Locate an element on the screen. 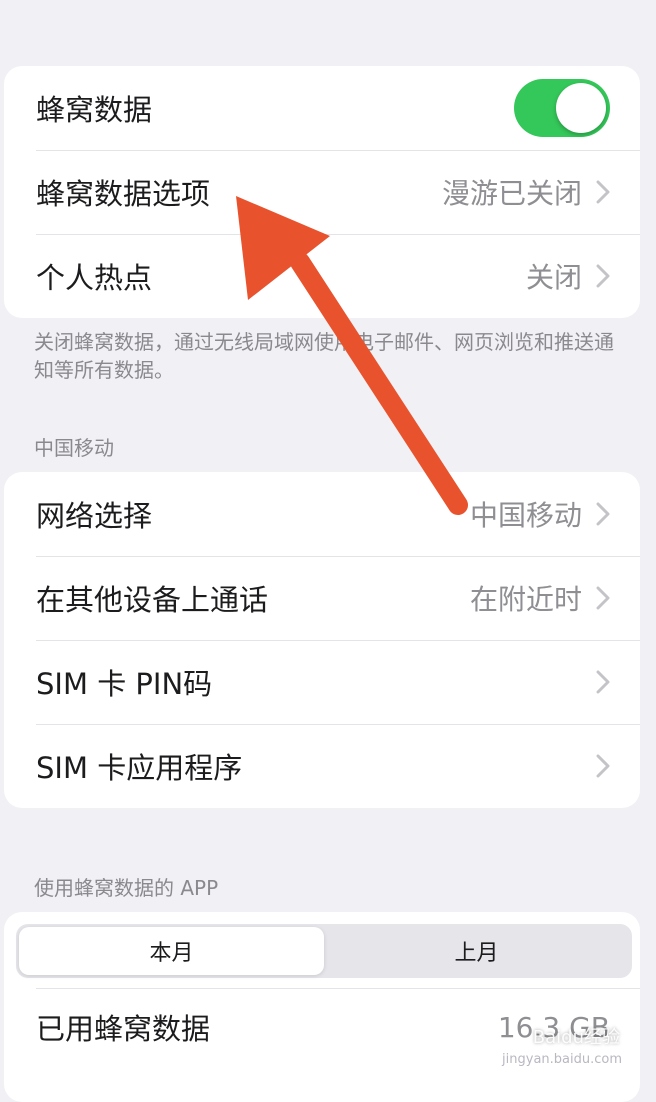 The width and height of the screenshot is (656, 1102). apps-using-cellular-header: 使用蜂窝数据的 APP is located at coordinates (126, 888).